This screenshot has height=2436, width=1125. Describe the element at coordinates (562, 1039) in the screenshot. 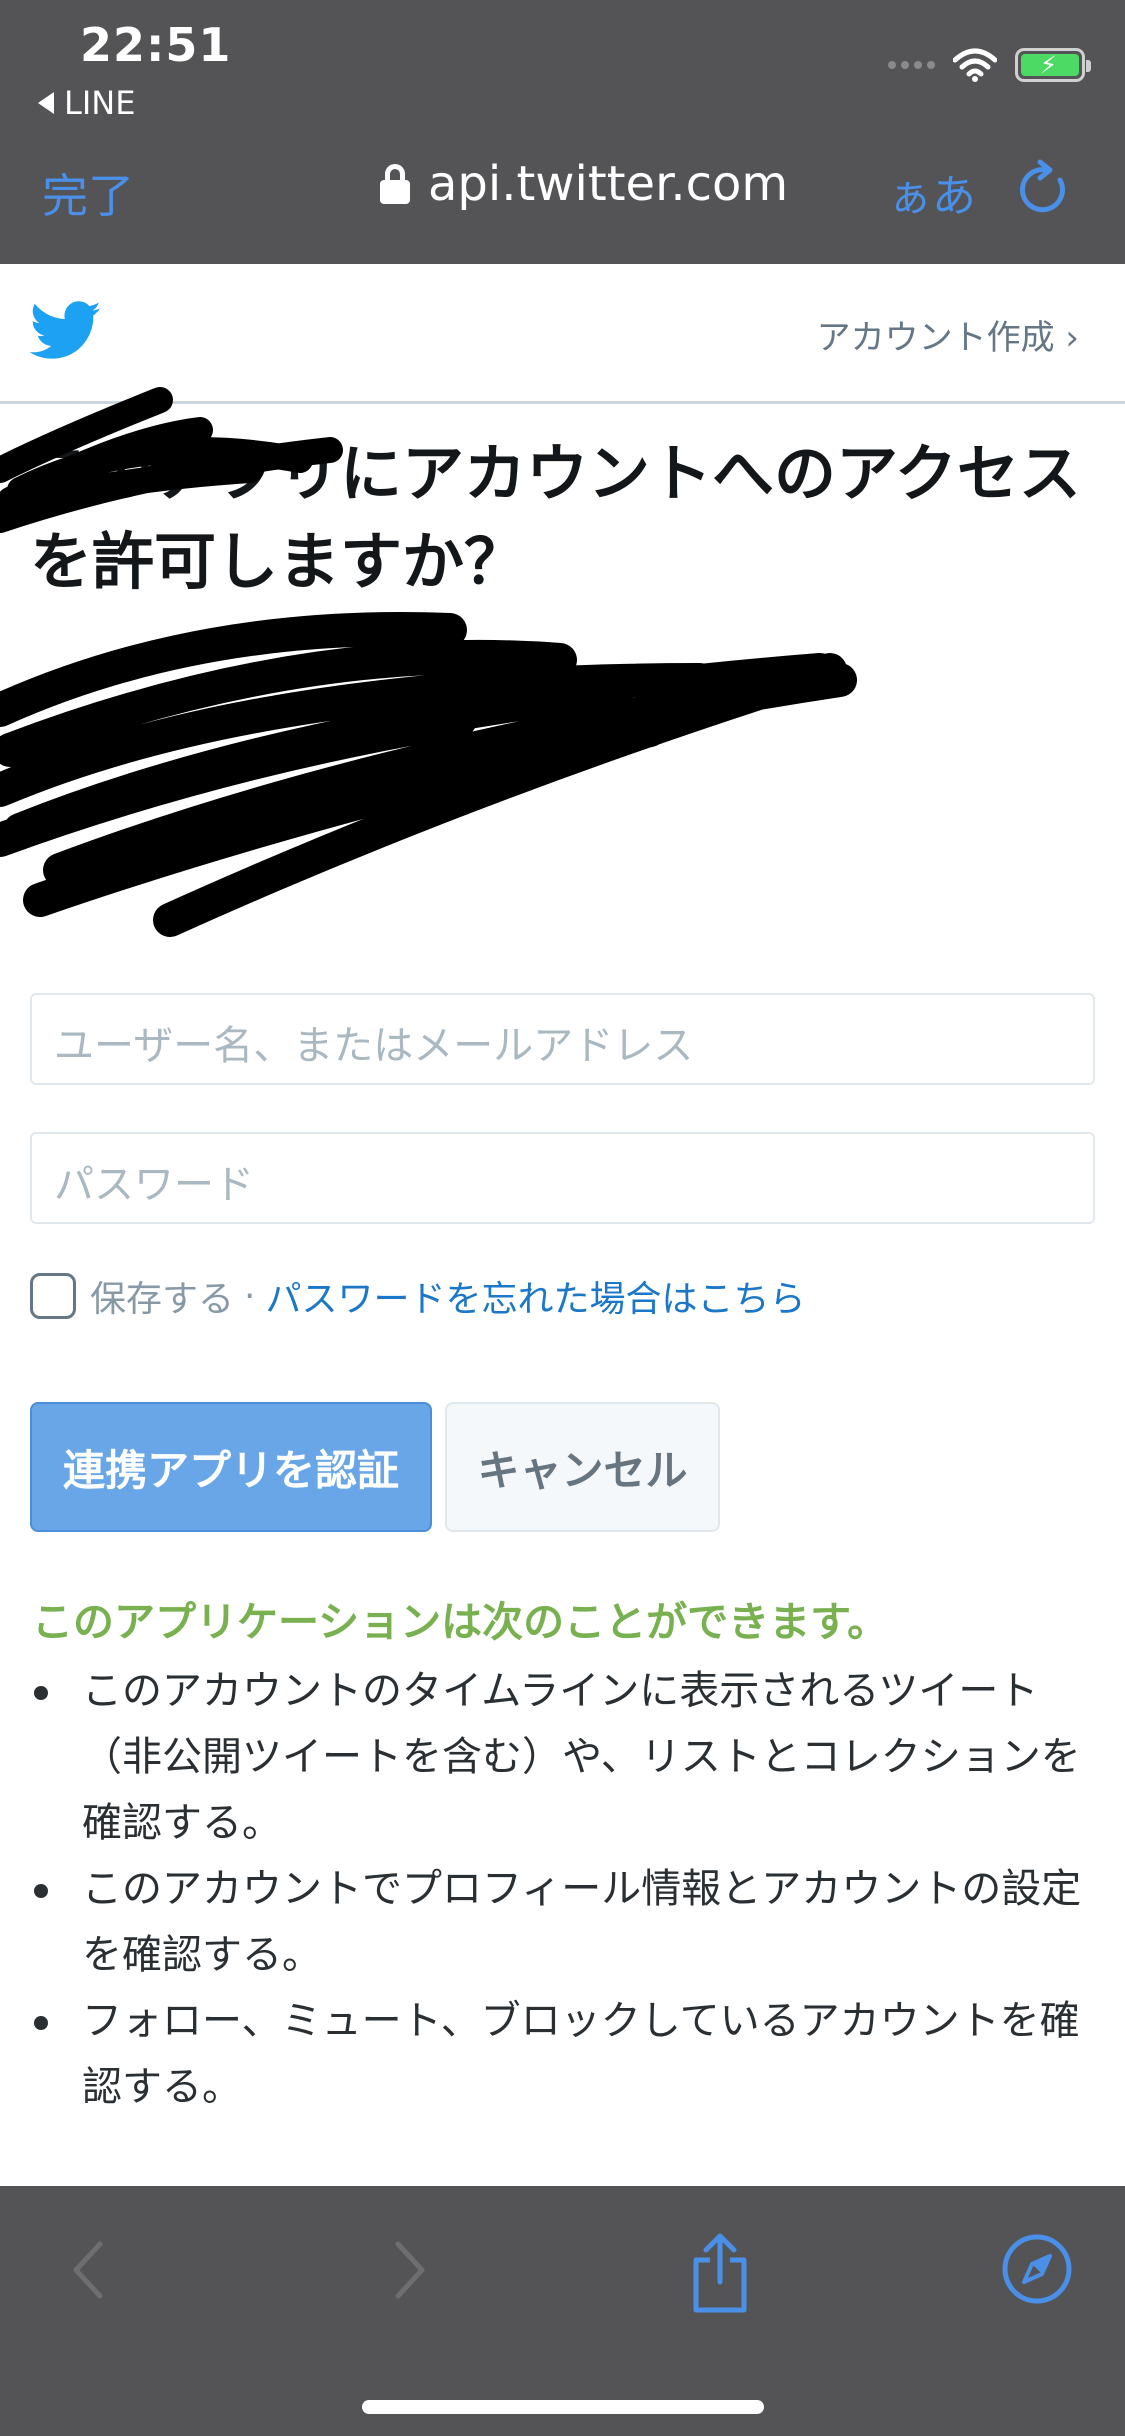

I see `username-input: ユーザー名、またはメールアドレス` at that location.